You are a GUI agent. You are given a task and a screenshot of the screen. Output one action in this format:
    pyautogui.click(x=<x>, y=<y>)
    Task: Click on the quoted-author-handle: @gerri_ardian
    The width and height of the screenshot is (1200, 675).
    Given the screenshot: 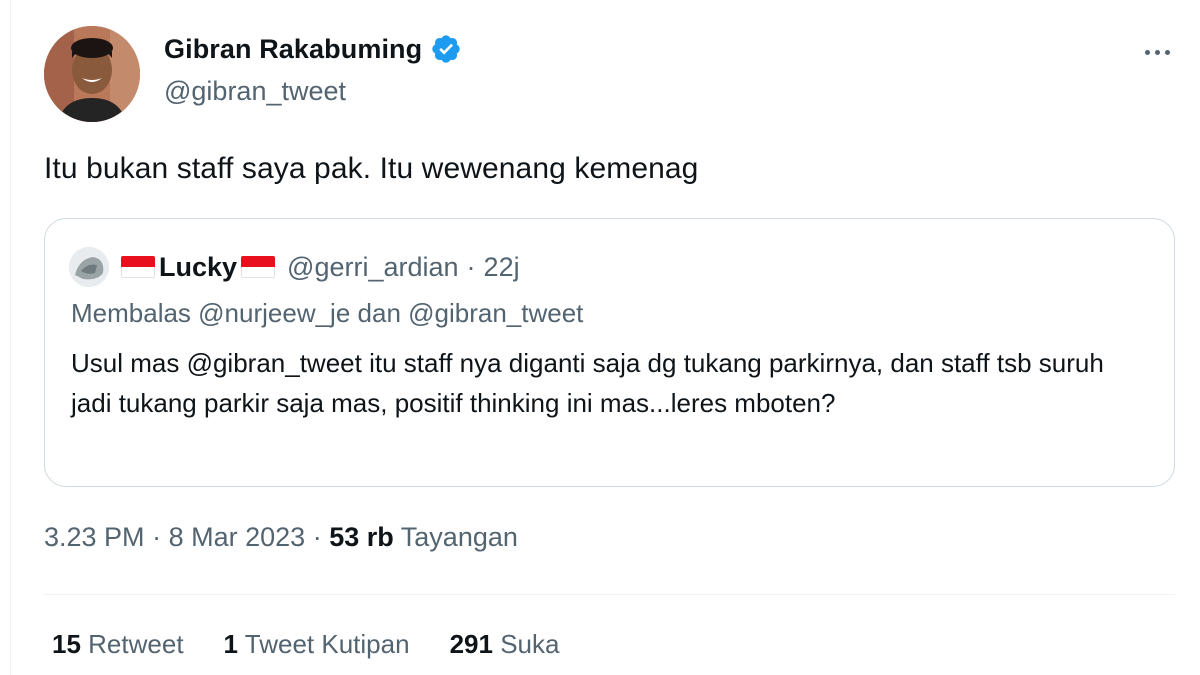 What is the action you would take?
    pyautogui.click(x=373, y=266)
    